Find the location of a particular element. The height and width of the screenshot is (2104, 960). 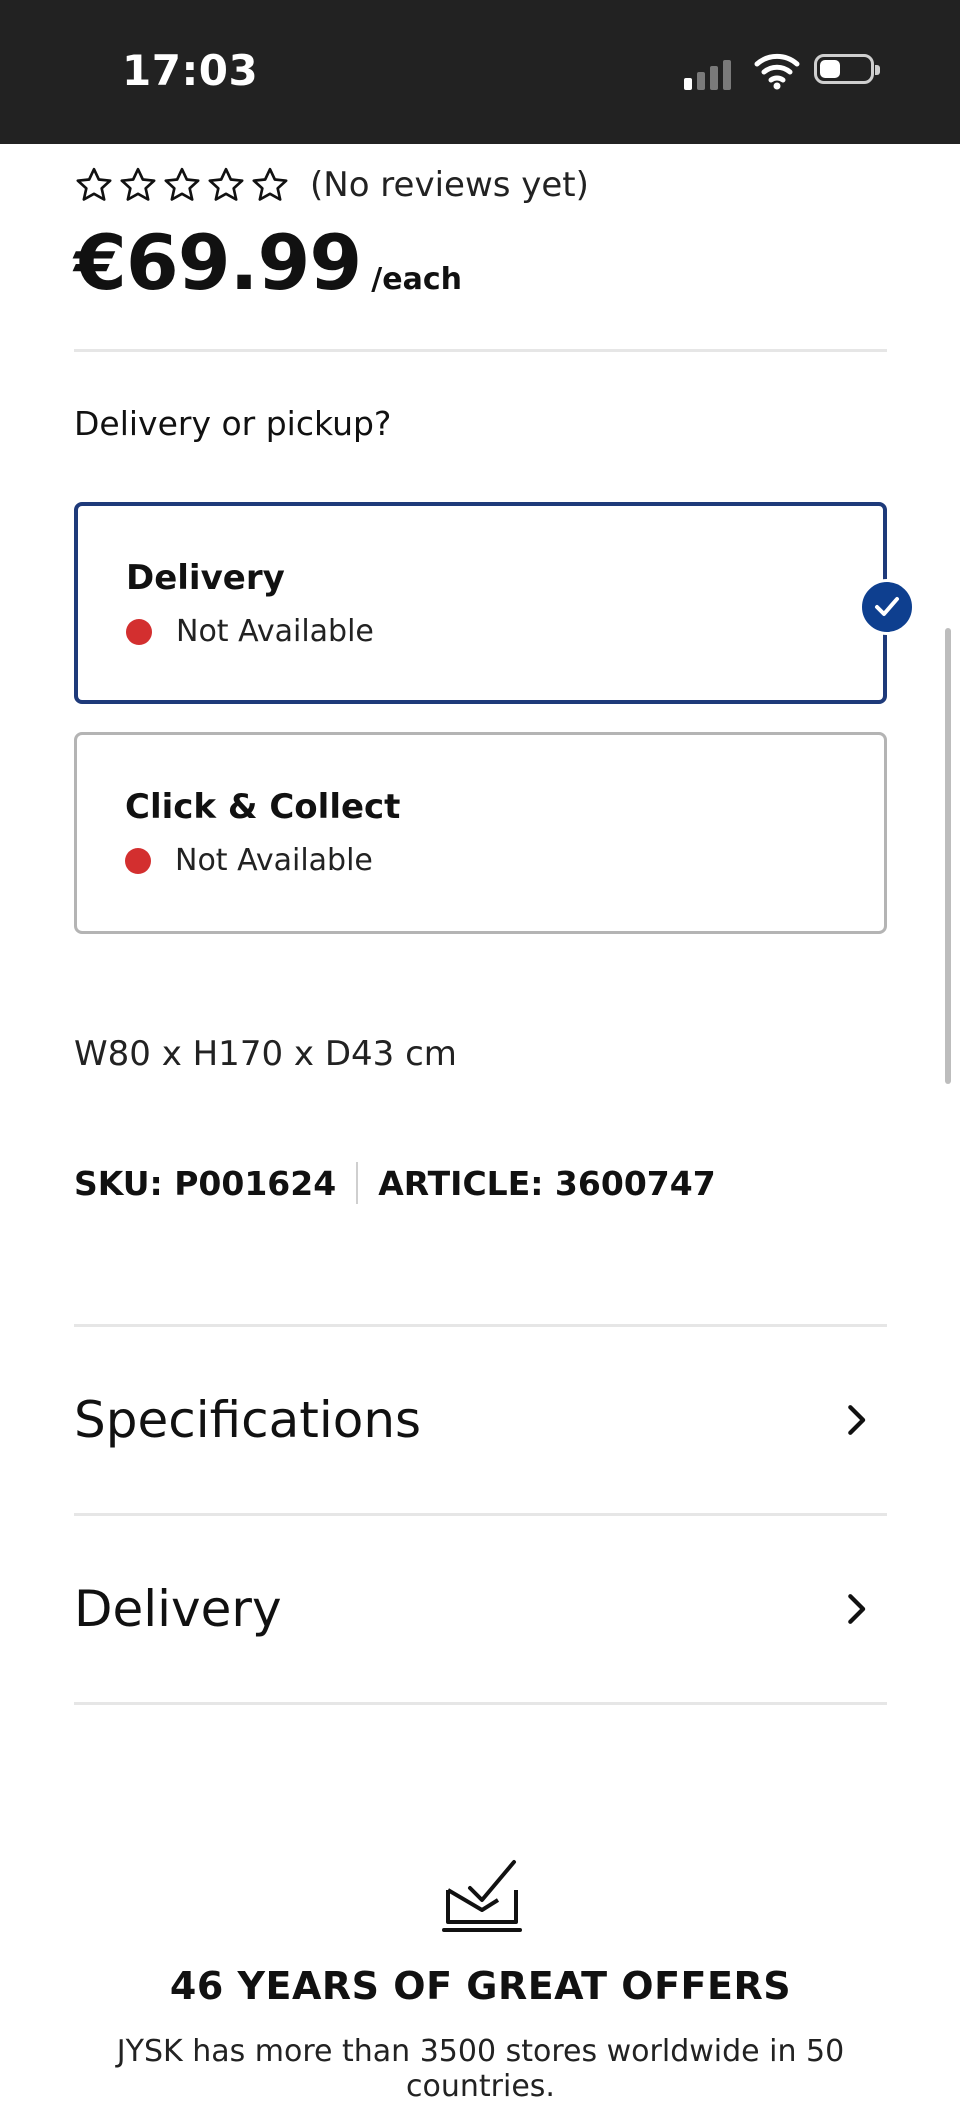

rating-row: (No reviews yet) is located at coordinates (331, 185).